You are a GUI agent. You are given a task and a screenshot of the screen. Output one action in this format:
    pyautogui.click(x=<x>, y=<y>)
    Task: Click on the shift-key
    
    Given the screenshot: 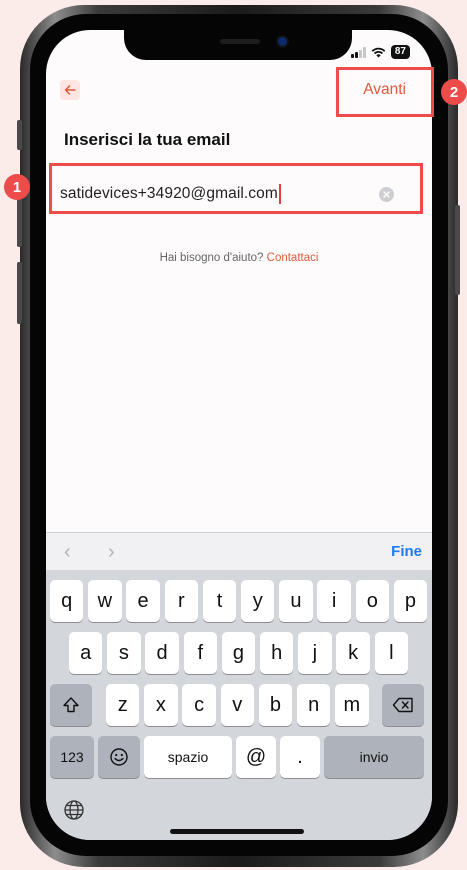 What is the action you would take?
    pyautogui.click(x=71, y=705)
    